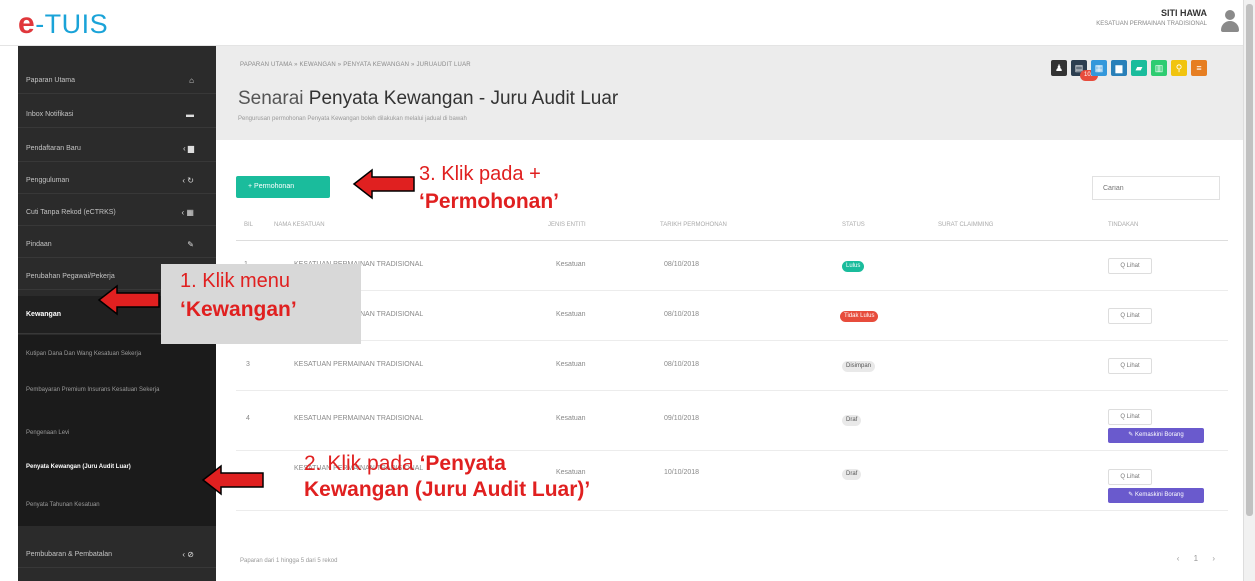 This screenshot has width=1255, height=581. What do you see at coordinates (1099, 68) in the screenshot?
I see `calendar-icon: ▦` at bounding box center [1099, 68].